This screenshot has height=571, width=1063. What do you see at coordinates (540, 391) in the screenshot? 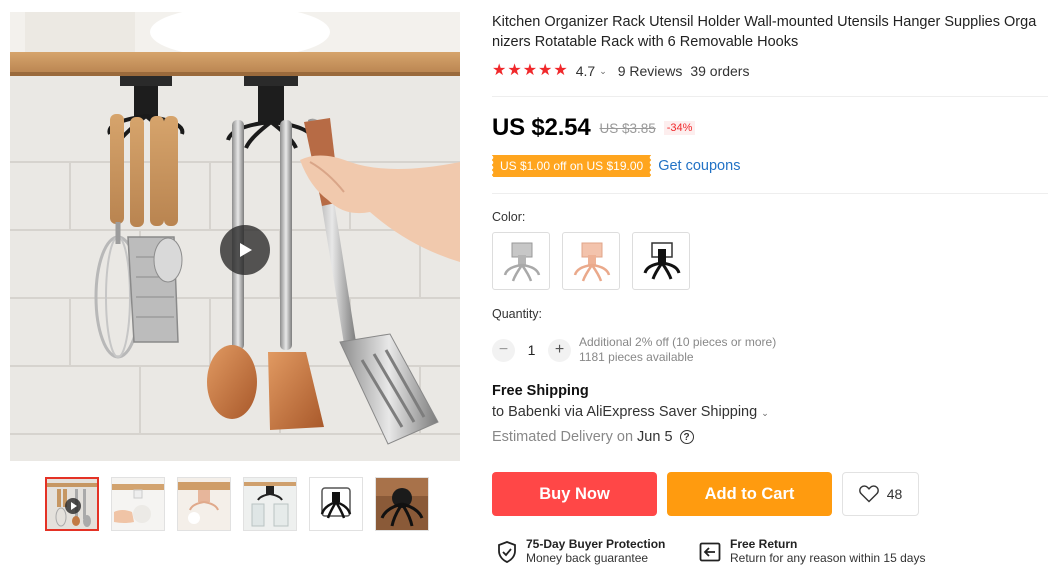
I see `shipping-title: Free Shipping` at bounding box center [540, 391].